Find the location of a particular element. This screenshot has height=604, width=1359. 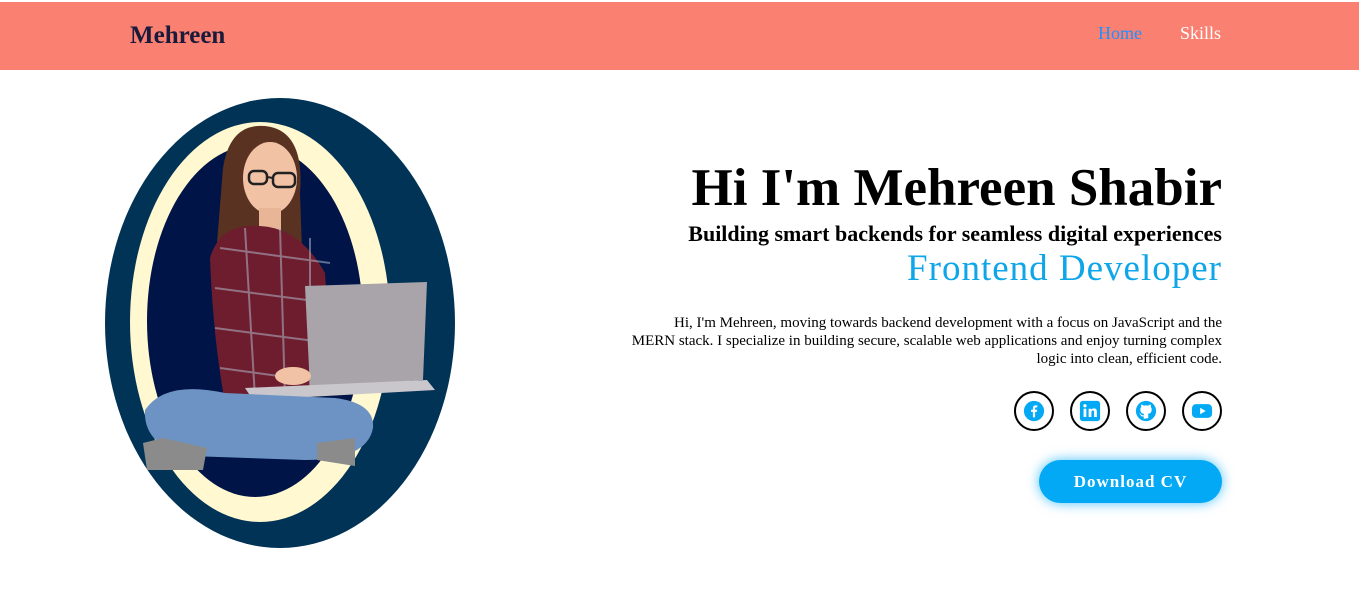

facebook-icon is located at coordinates (1034, 411).